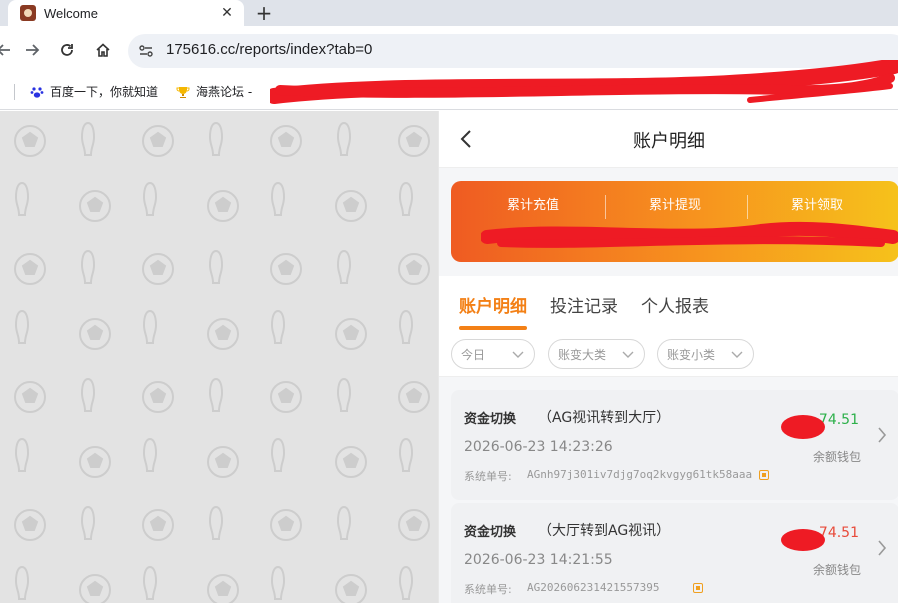  Describe the element at coordinates (103, 50) in the screenshot. I see `home-icon` at that location.